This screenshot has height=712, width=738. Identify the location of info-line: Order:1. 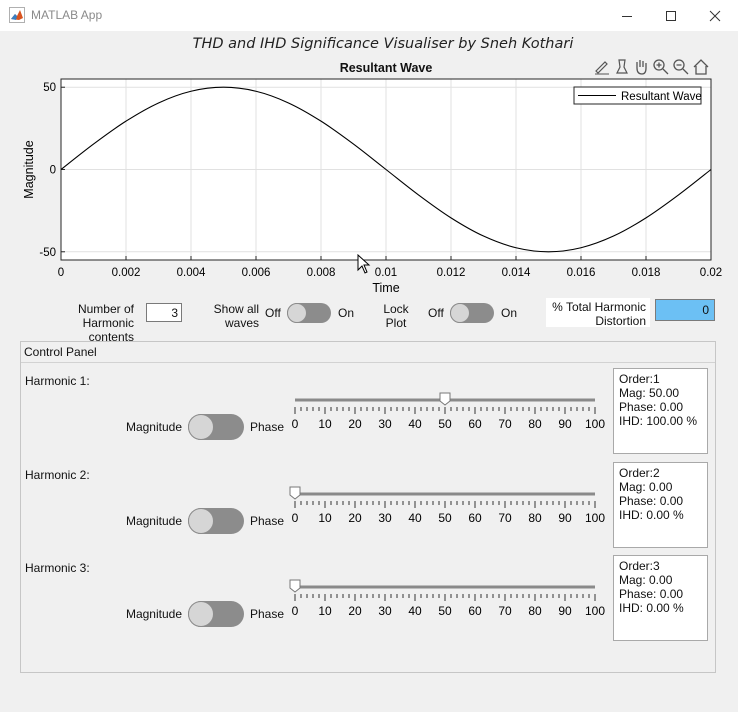
(639, 379).